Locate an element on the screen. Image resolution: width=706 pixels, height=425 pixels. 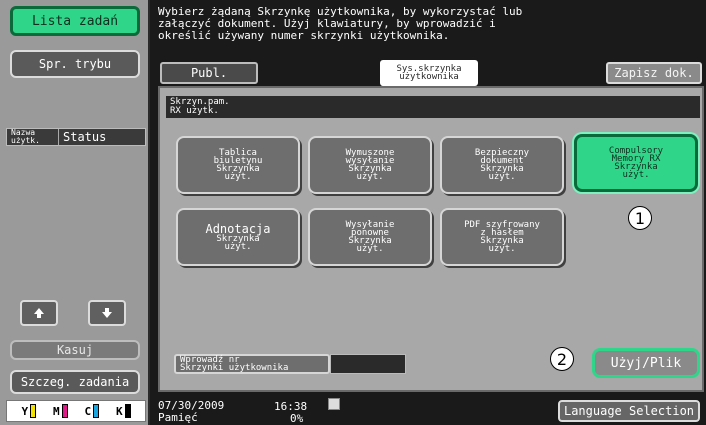
job-list-header: Nazwa użytk. Status is located at coordinates (76, 137).